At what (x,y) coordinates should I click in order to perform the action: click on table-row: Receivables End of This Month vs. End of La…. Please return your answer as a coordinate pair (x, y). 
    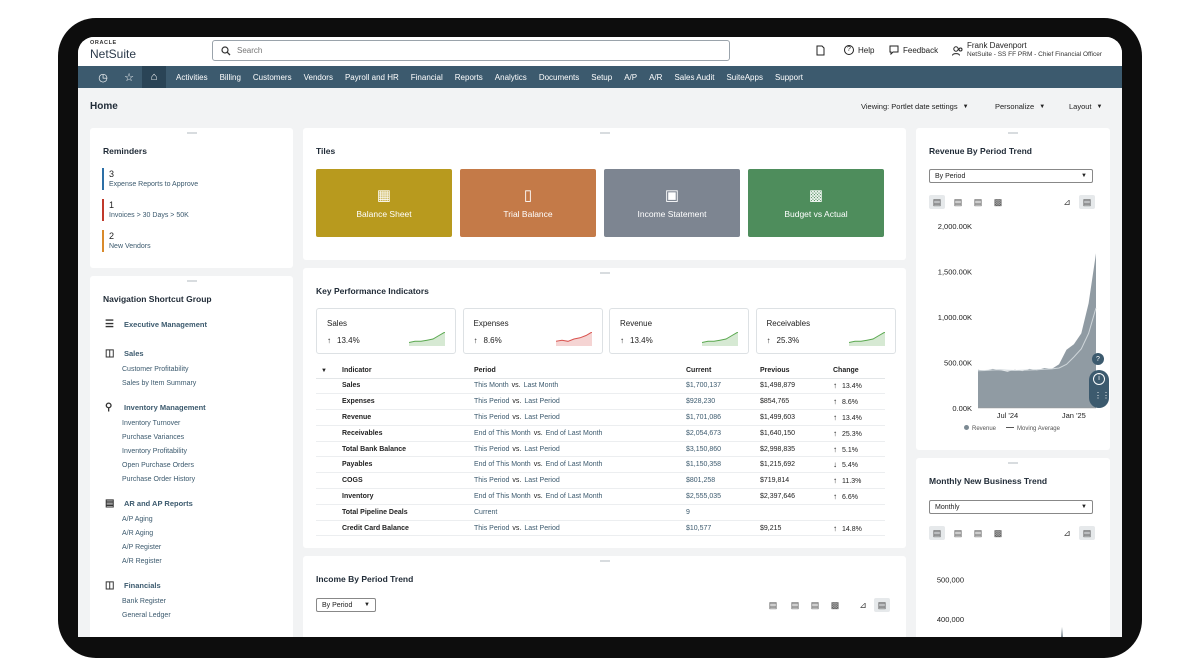
    Looking at the image, I should click on (600, 433).